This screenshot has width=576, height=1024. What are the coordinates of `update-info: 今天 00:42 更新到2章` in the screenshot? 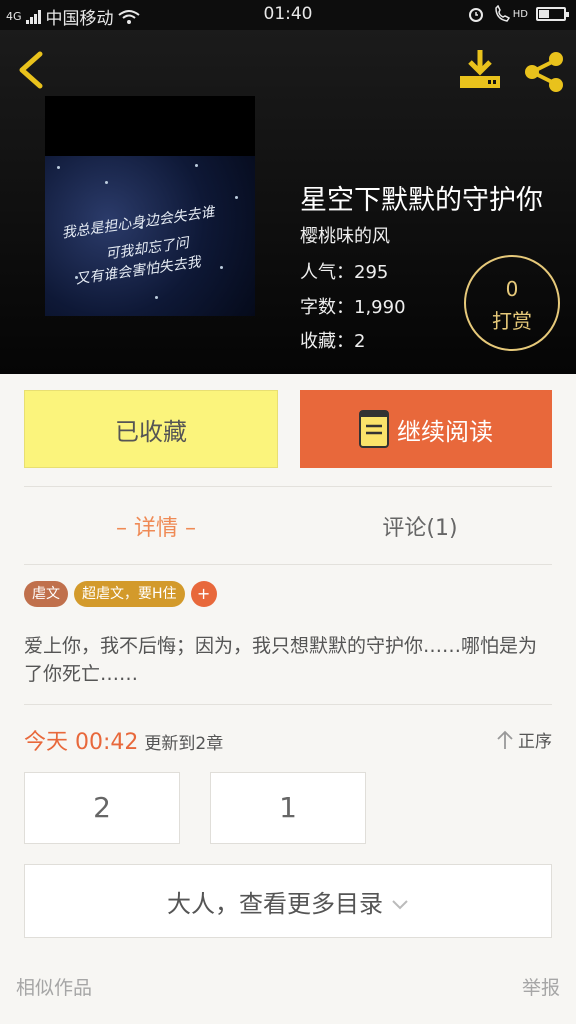 It's located at (123, 740).